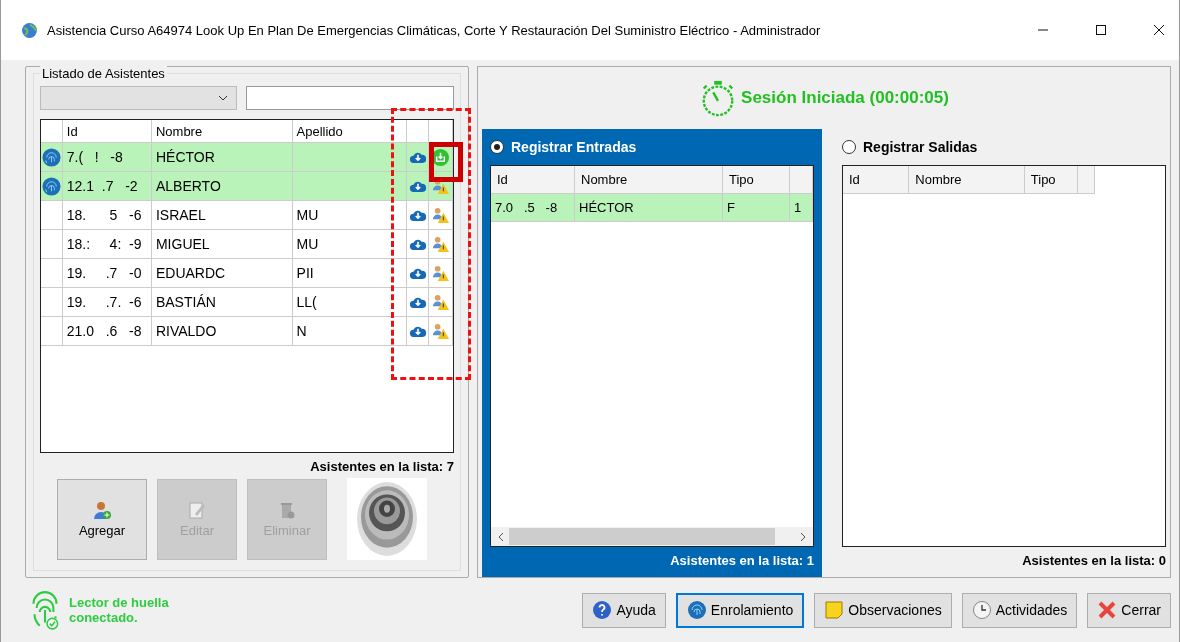 This screenshot has height=642, width=1180. What do you see at coordinates (1129, 610) in the screenshot?
I see `close-button: Cerrar` at bounding box center [1129, 610].